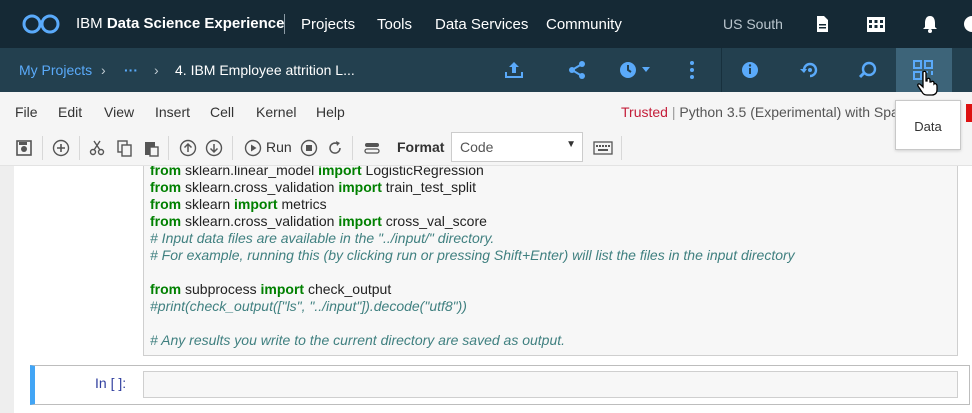 The height and width of the screenshot is (413, 972). Describe the element at coordinates (721, 70) in the screenshot. I see `toolbar-divider` at that location.